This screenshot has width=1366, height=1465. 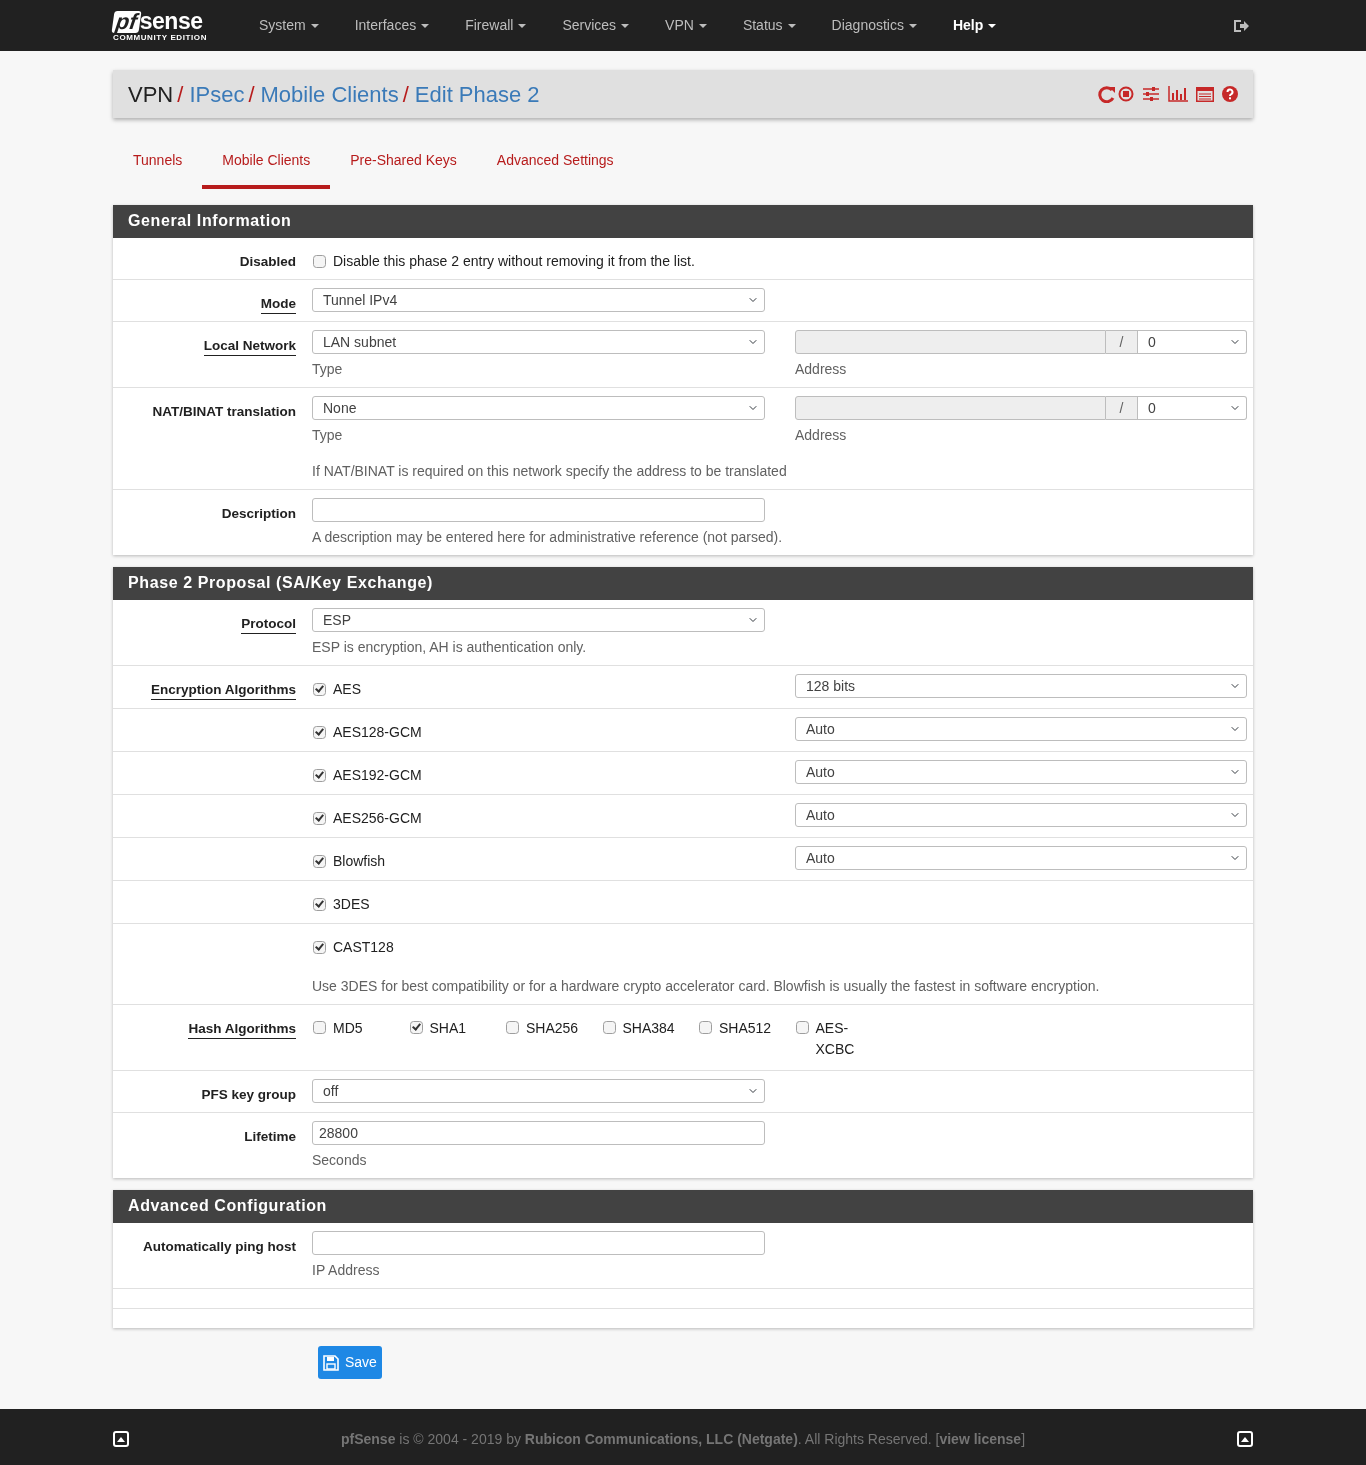 I want to click on field-label: Mode, so click(x=278, y=304).